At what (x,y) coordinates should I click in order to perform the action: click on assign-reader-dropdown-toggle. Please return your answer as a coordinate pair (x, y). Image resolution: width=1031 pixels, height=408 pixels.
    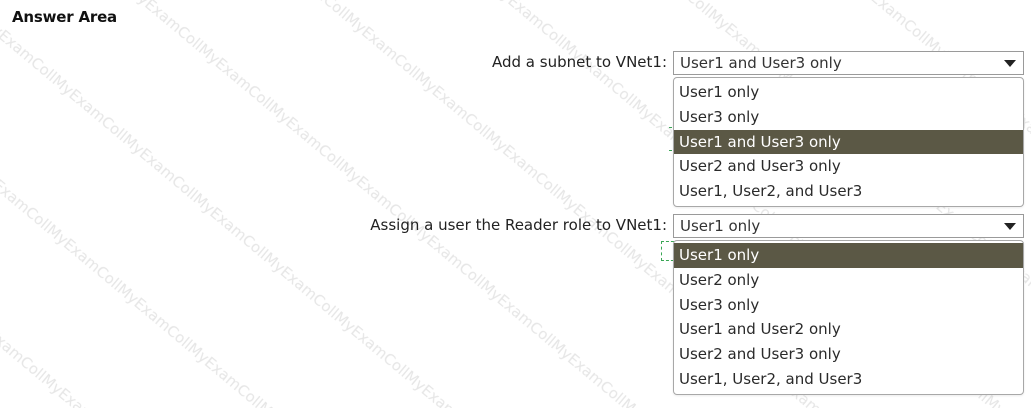
    Looking at the image, I should click on (1010, 226).